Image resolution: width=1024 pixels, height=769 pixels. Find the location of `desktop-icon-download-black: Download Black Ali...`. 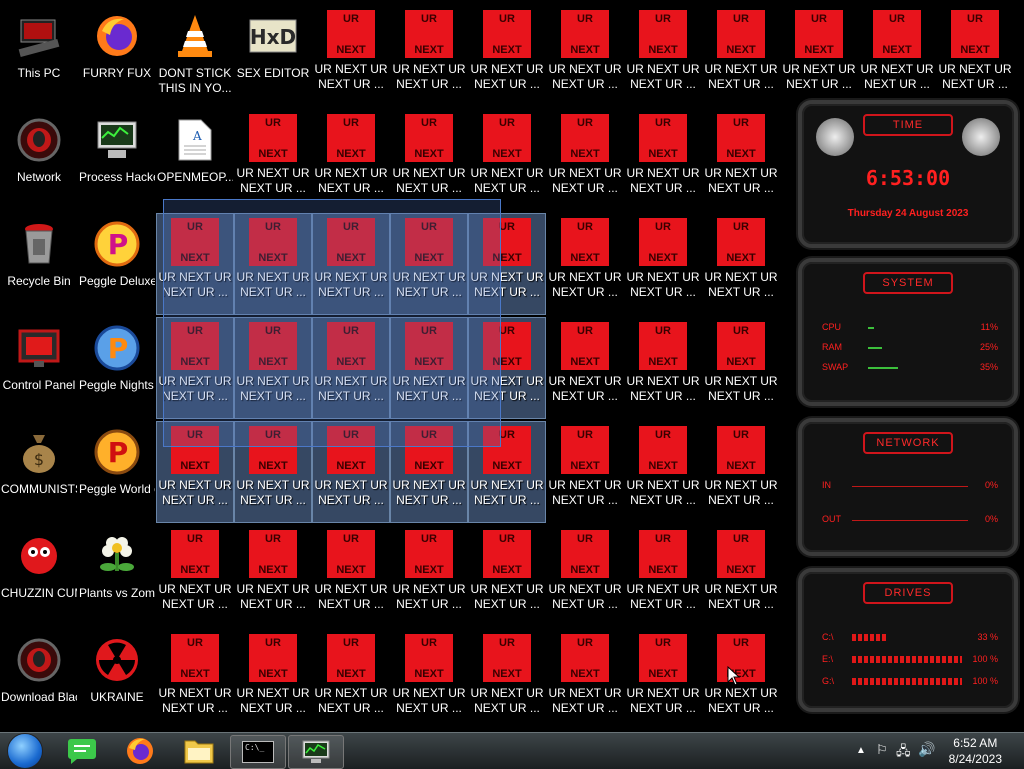

desktop-icon-download-black: Download Black Ali... is located at coordinates (39, 680).